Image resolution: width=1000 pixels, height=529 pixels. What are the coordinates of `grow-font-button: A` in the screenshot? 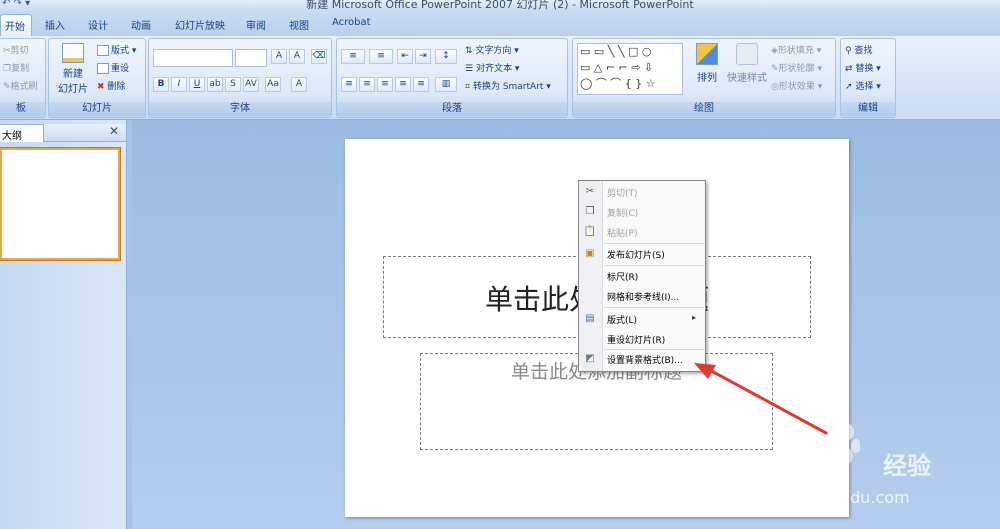 It's located at (279, 56).